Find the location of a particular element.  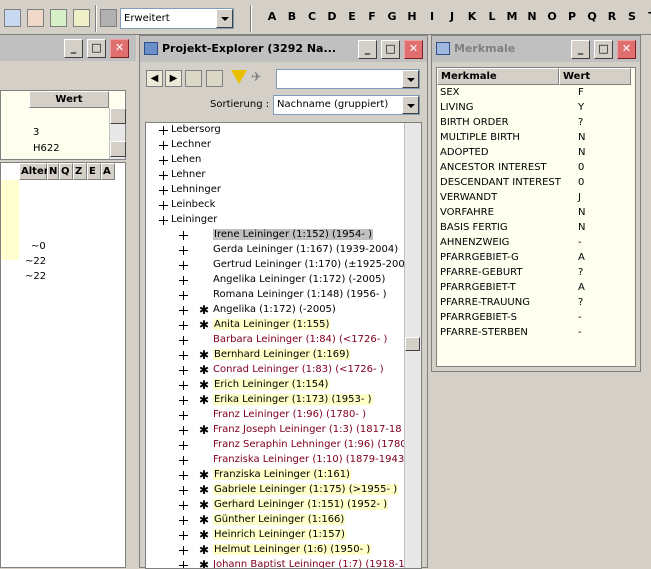

tree-person-node: ✱ Bernhard Leininger (1:169) is located at coordinates (275, 355).